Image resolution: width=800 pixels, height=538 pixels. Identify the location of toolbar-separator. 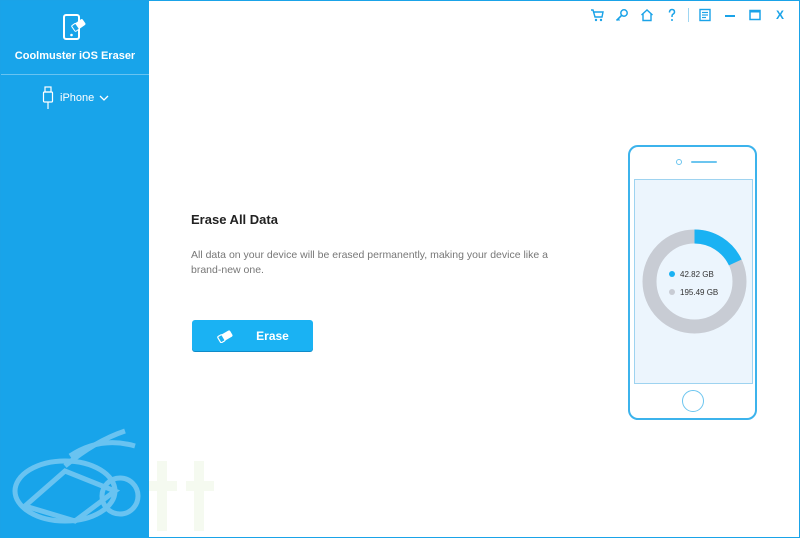
(688, 15).